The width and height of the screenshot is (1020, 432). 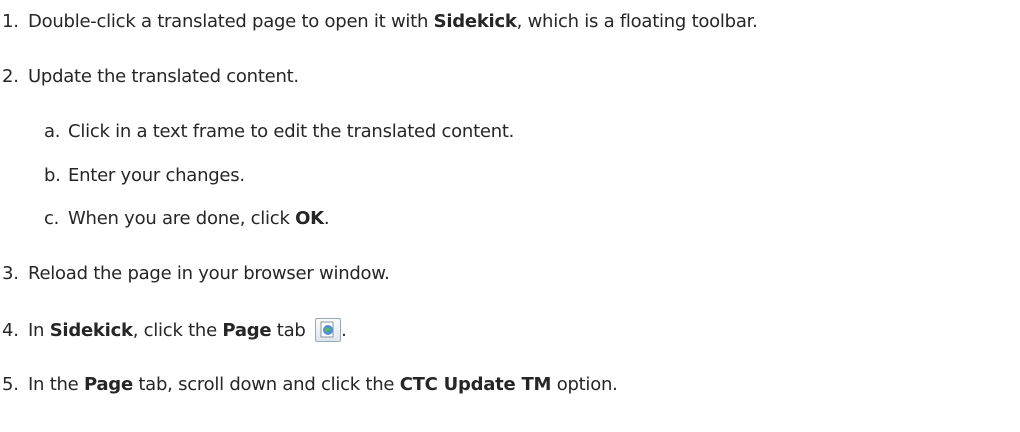 I want to click on page-tab-icon, so click(x=328, y=330).